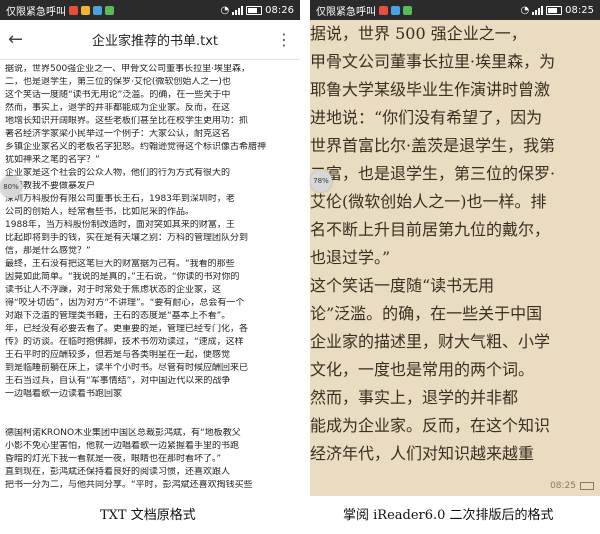  I want to click on txt-line: 比起即将到手的钱，实在是有天壤之别：万科的管理团队分到, so click(127, 238).